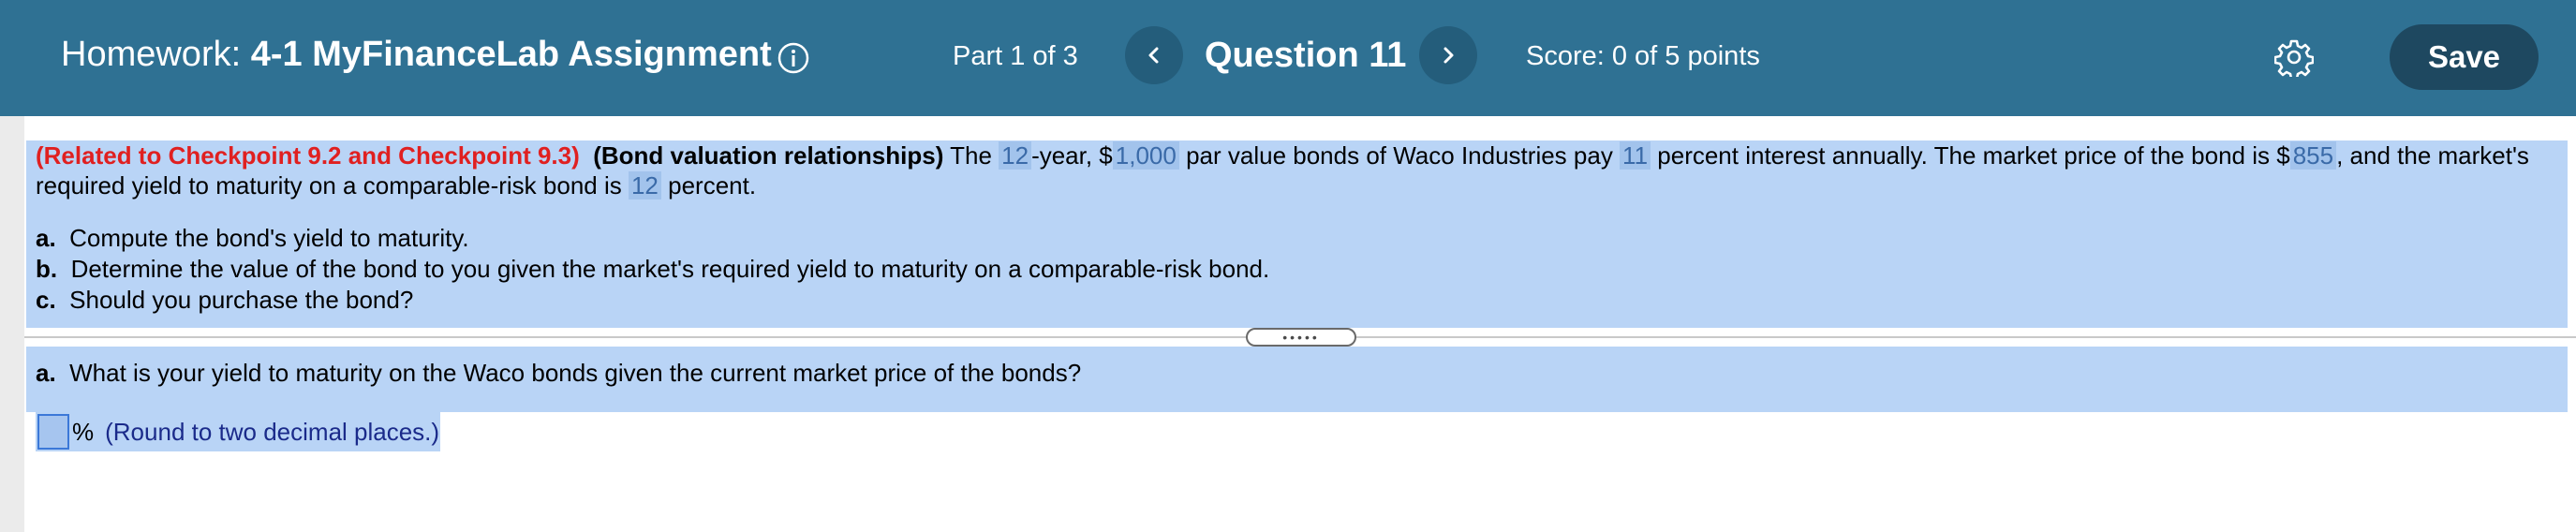 The width and height of the screenshot is (2576, 532). Describe the element at coordinates (2464, 57) in the screenshot. I see `save-button: Save` at that location.